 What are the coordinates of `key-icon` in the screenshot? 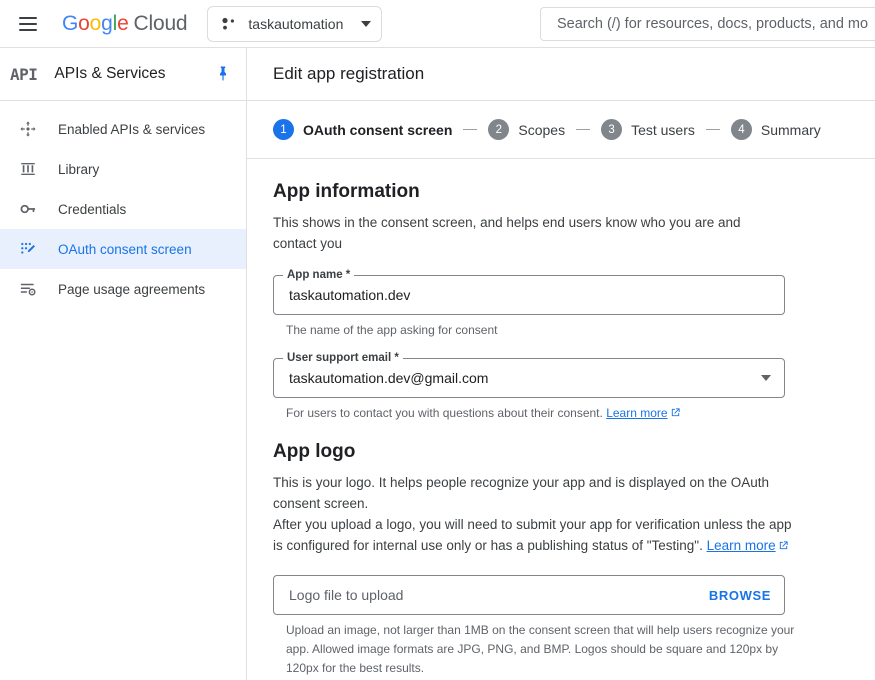 It's located at (28, 209).